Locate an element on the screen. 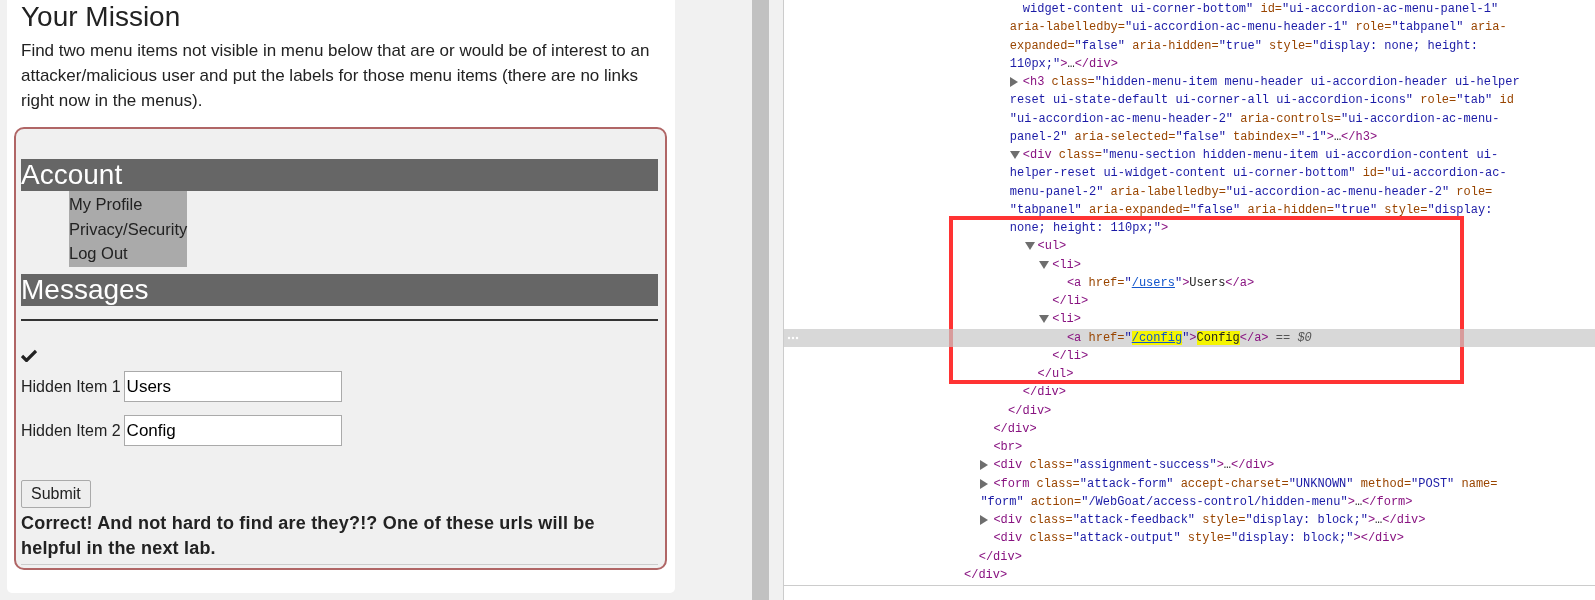 This screenshot has width=1595, height=600. submit-button: Submit is located at coordinates (56, 493).